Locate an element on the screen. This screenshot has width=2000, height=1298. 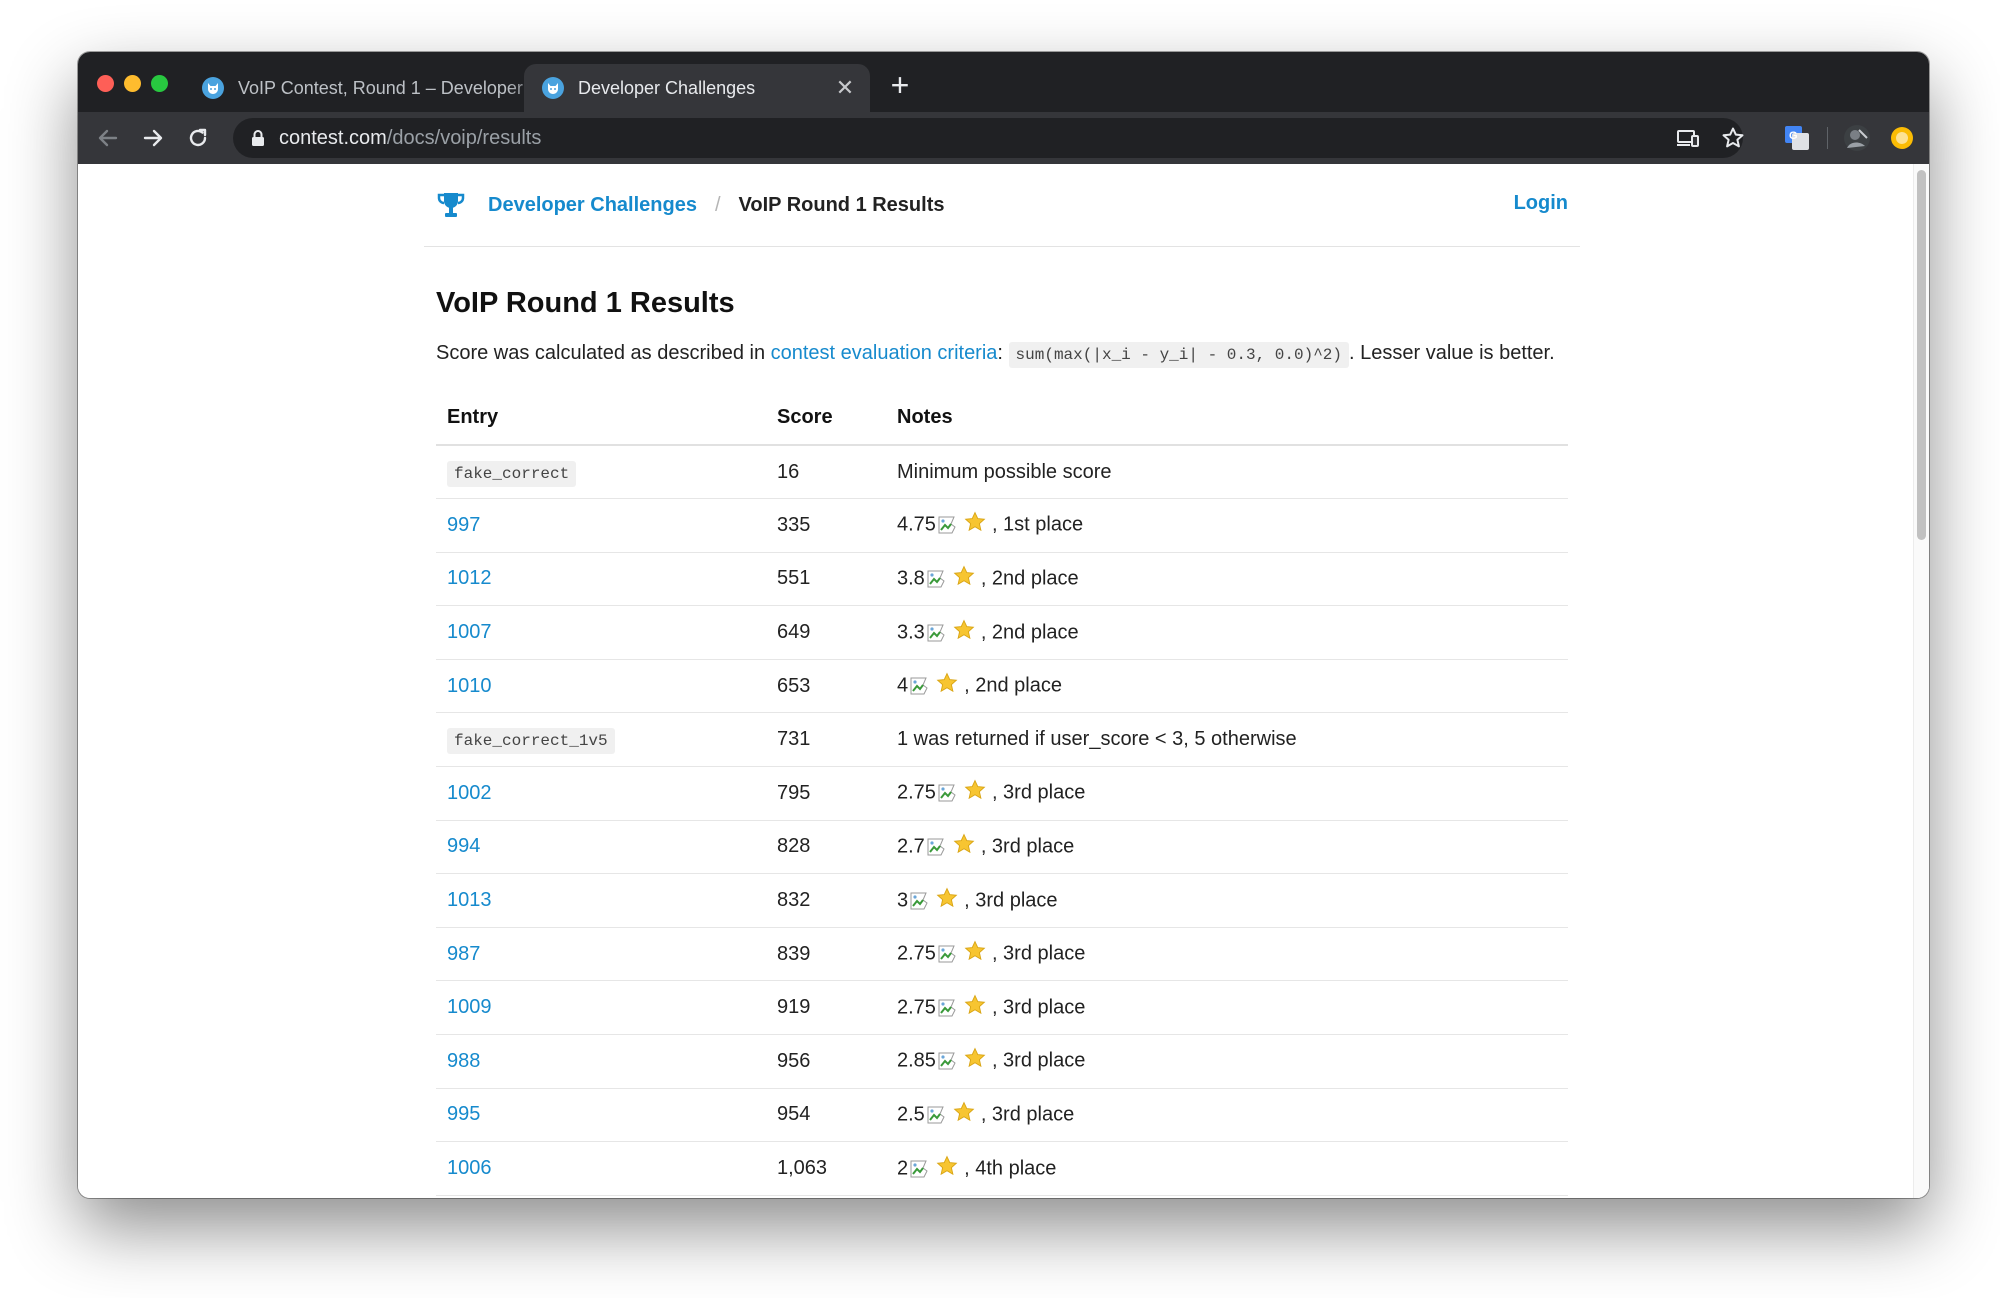
login-link: Login is located at coordinates (1541, 203).